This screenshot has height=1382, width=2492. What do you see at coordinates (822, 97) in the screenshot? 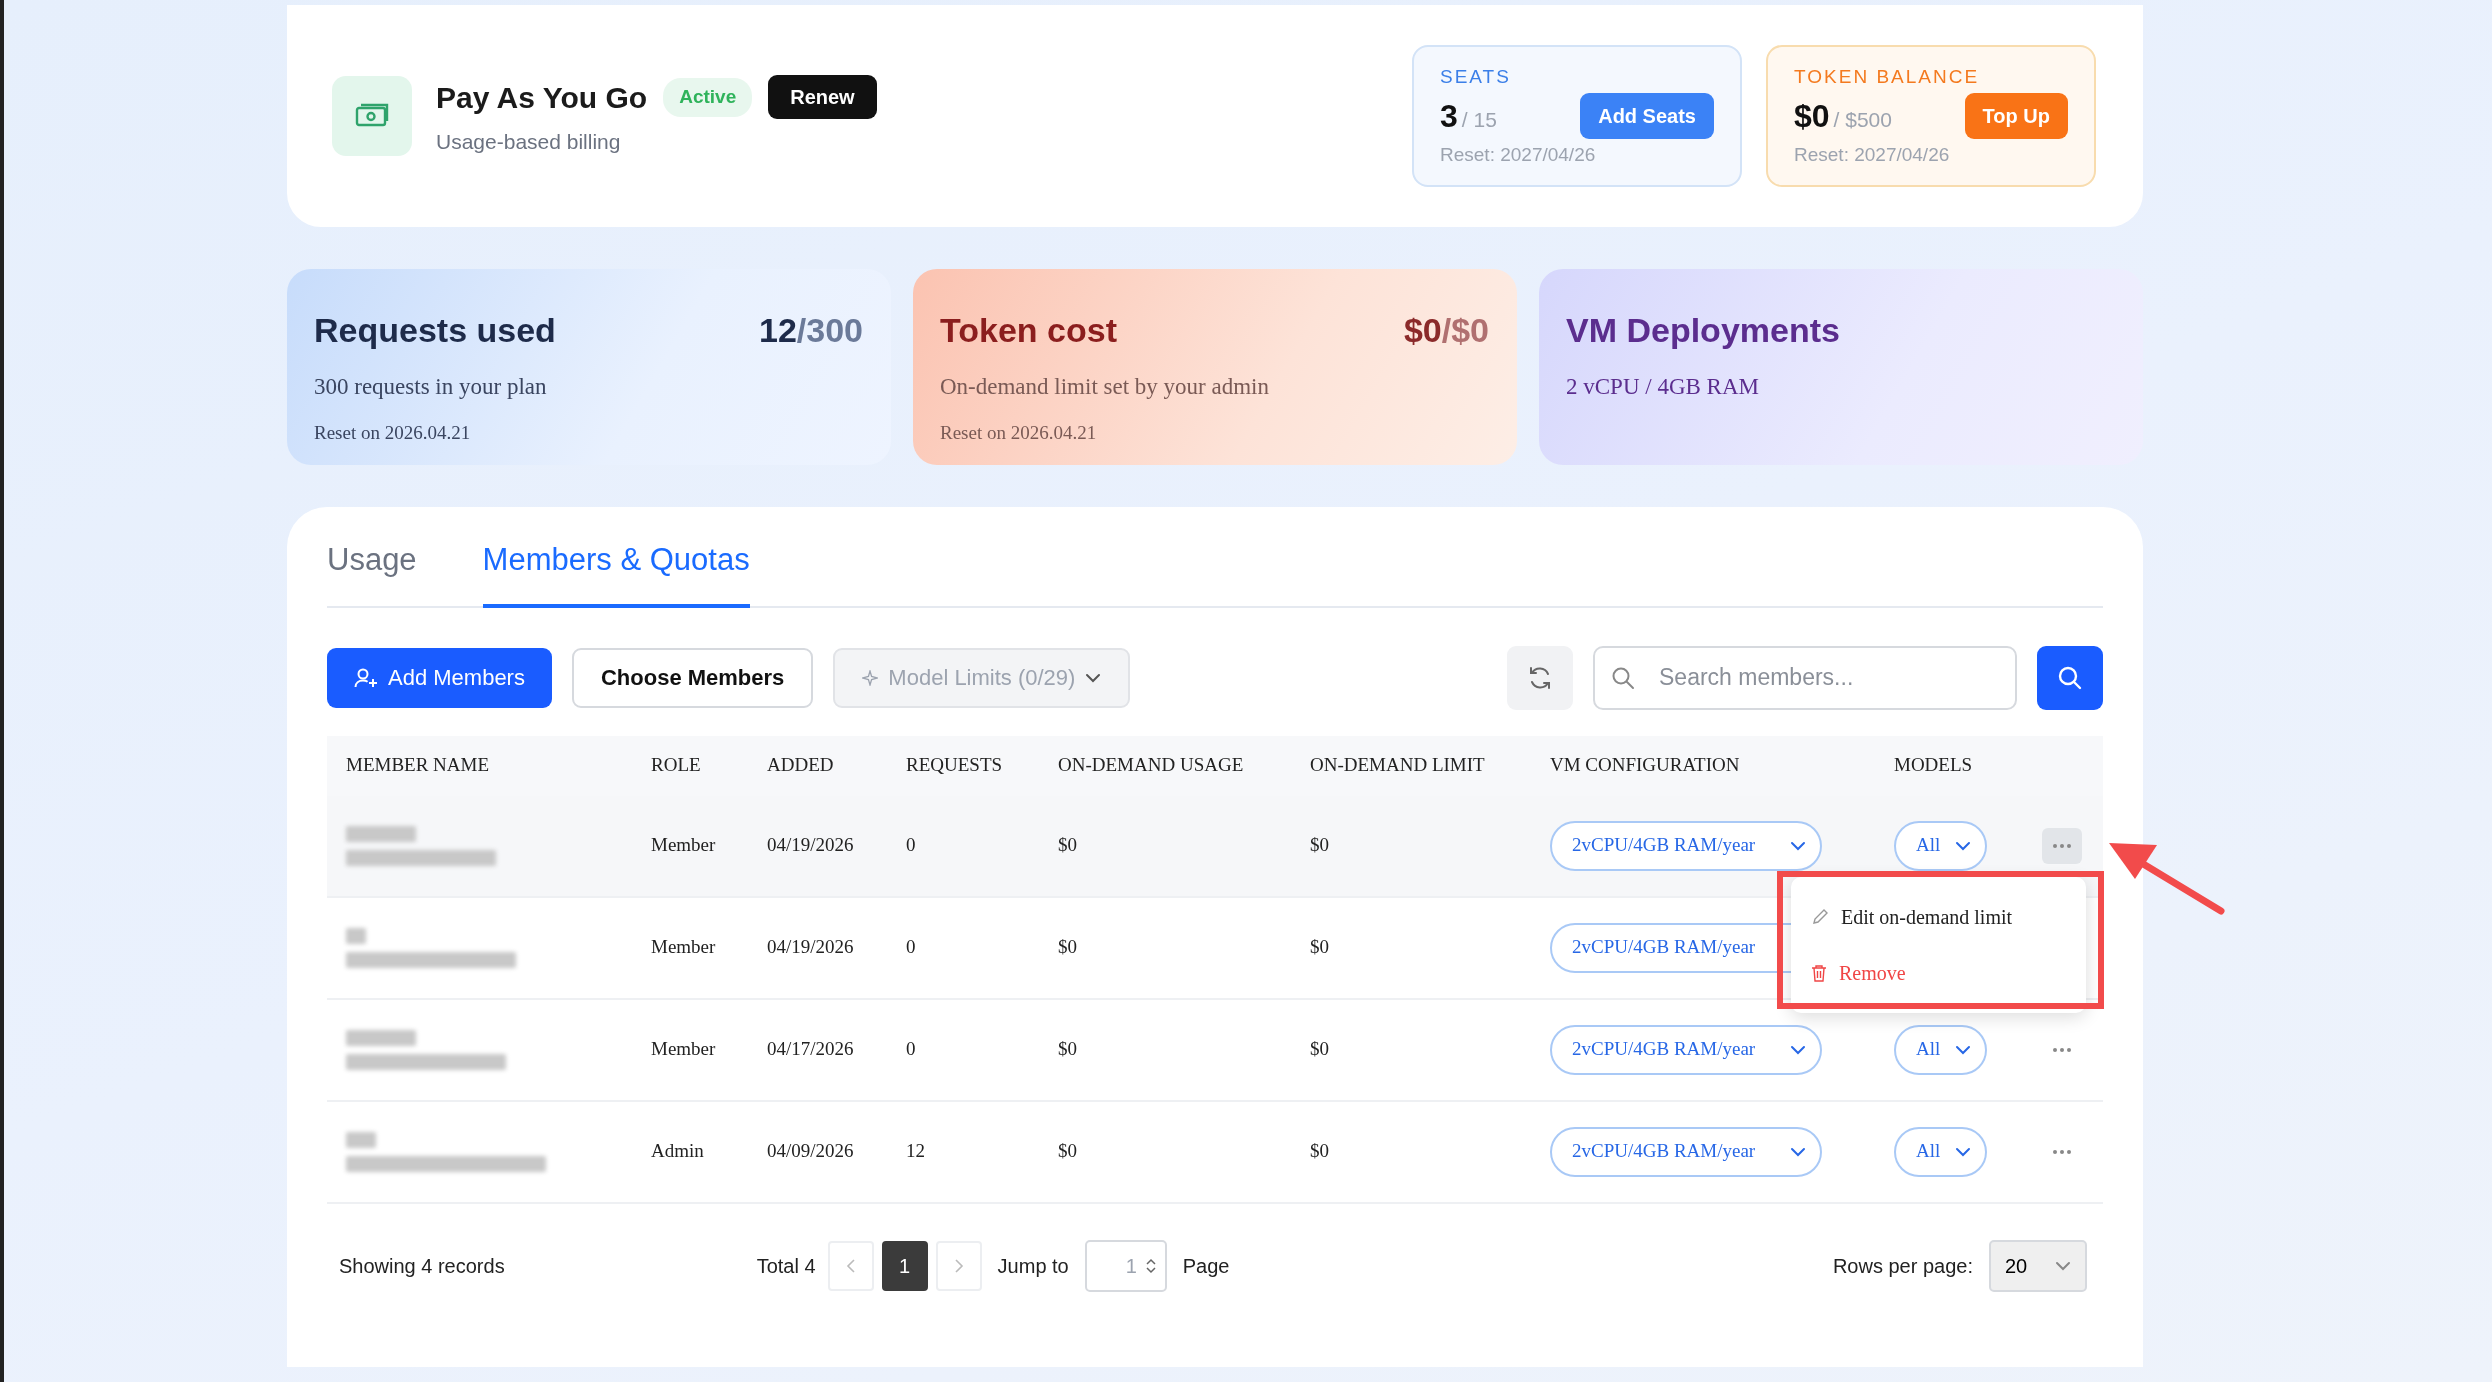
I see `renew-button: Renew` at bounding box center [822, 97].